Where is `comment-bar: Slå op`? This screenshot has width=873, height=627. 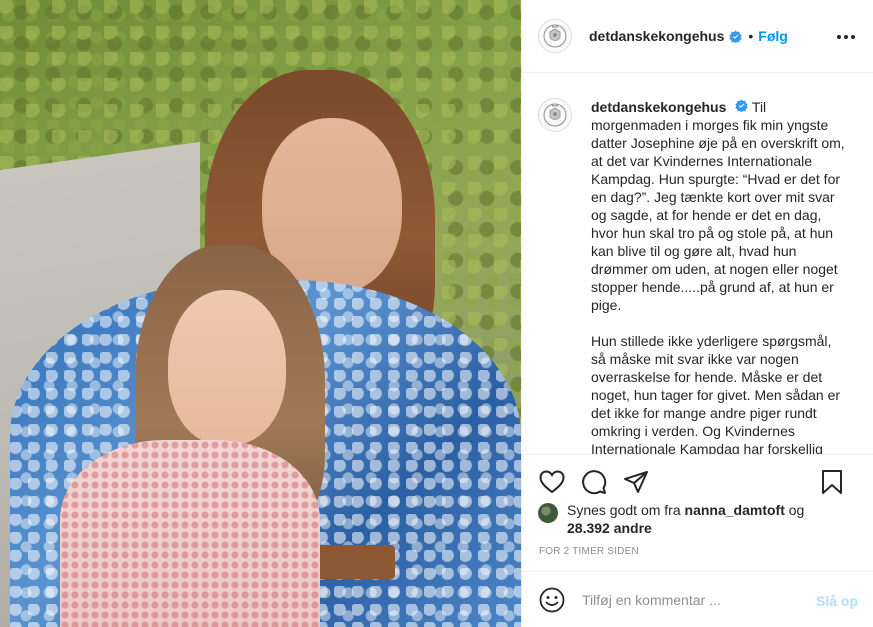
comment-bar: Slå op is located at coordinates (697, 599).